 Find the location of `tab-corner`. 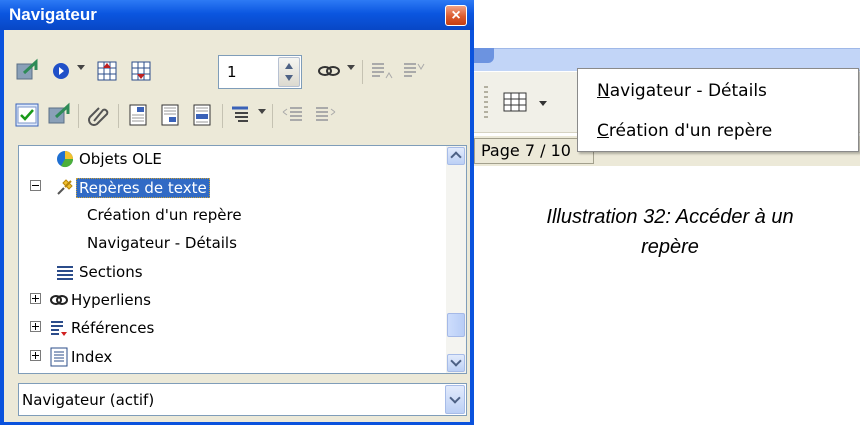

tab-corner is located at coordinates (484, 55).